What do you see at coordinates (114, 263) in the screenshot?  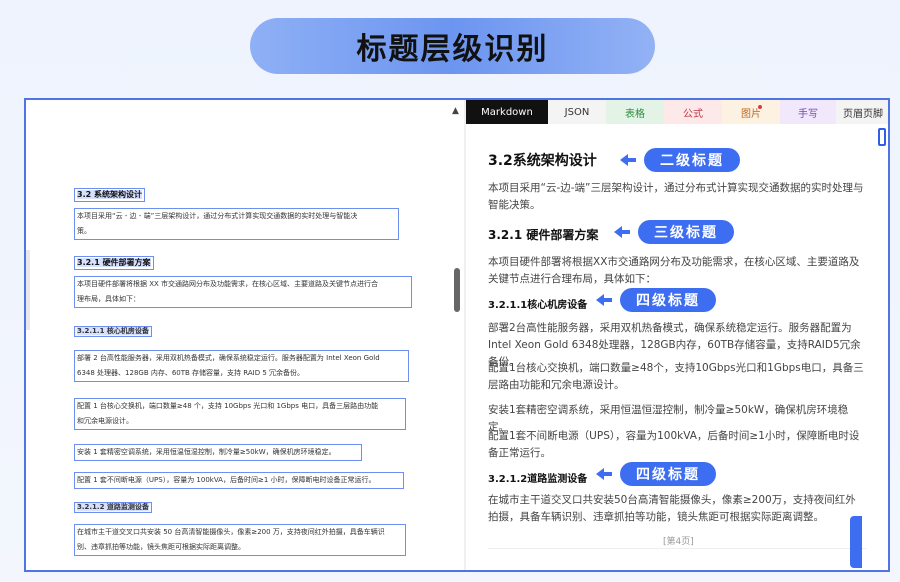 I see `detected-heading-3: 3.2.1 硬件部署方案` at bounding box center [114, 263].